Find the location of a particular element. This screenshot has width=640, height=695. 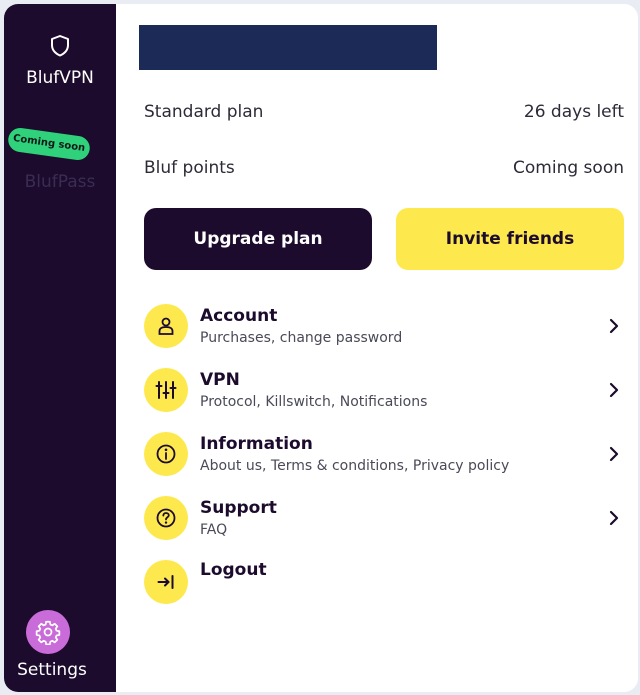

menu-item-account: Account Purchases, change password is located at coordinates (384, 326).